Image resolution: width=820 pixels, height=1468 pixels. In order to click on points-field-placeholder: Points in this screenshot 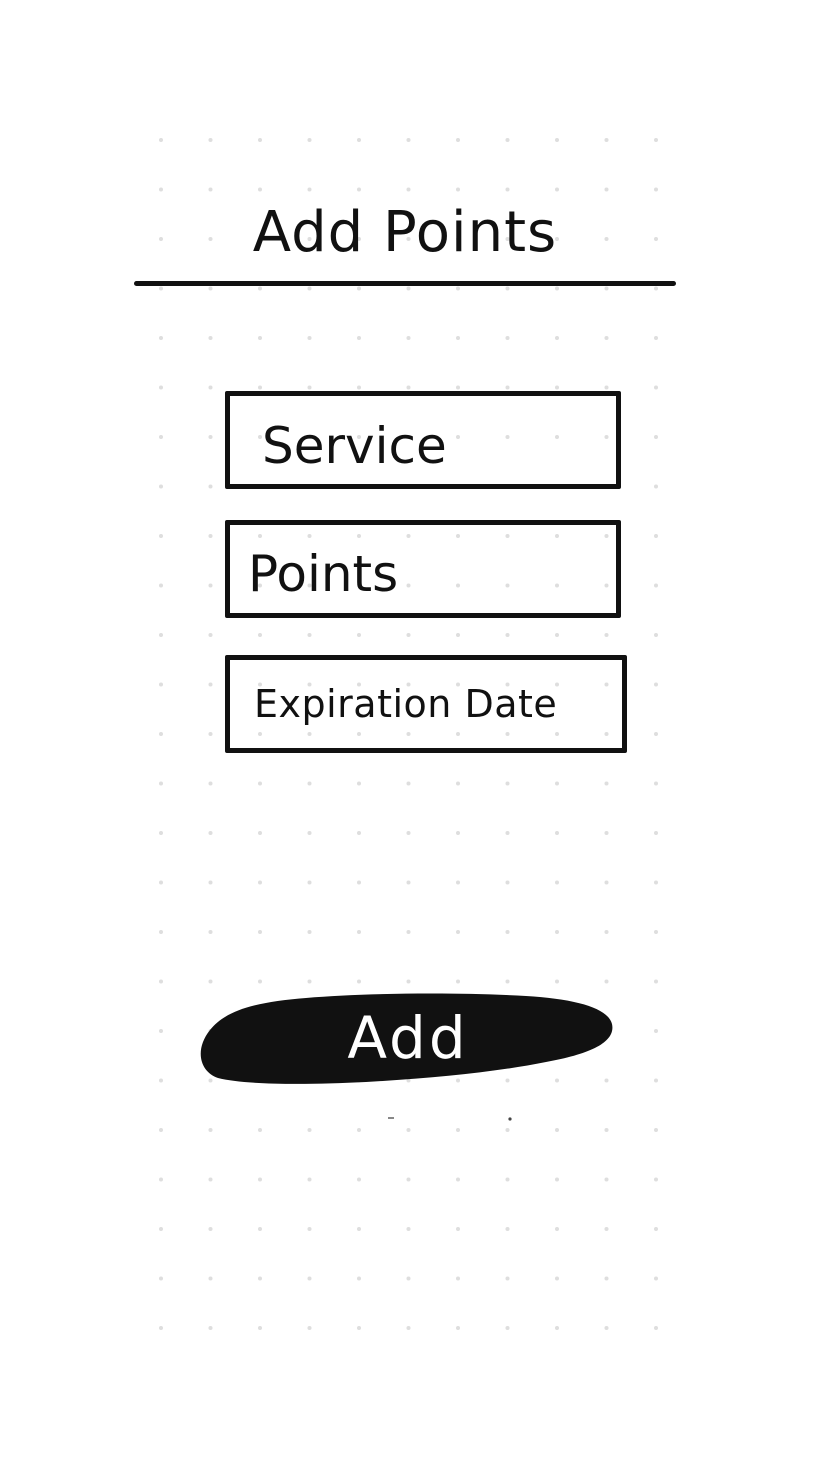, I will do `click(323, 574)`.